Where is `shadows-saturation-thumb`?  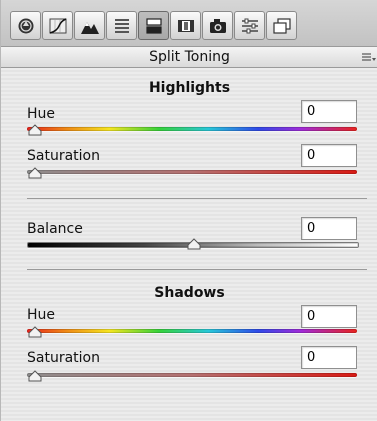
shadows-saturation-thumb is located at coordinates (35, 376).